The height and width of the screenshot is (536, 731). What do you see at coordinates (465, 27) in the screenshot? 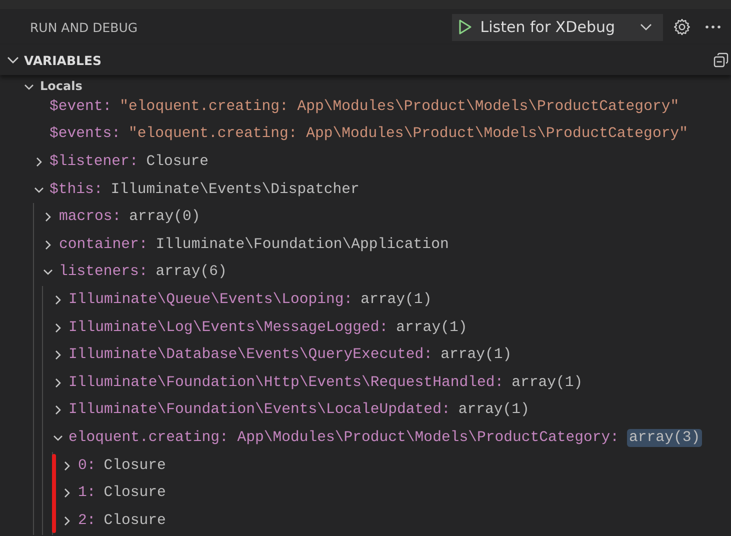
I see `play-icon` at bounding box center [465, 27].